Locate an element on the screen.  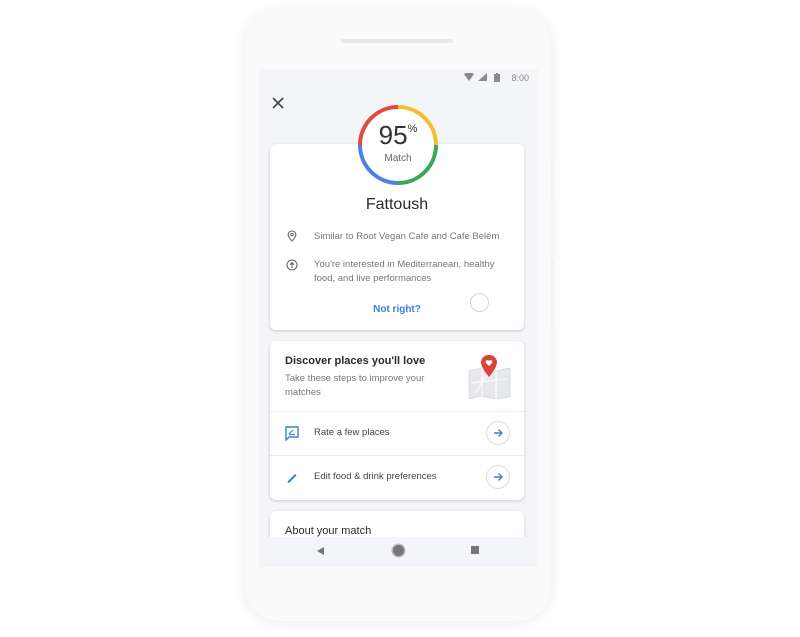
edit-preferences-label: Edit food & drink preferences is located at coordinates (375, 476).